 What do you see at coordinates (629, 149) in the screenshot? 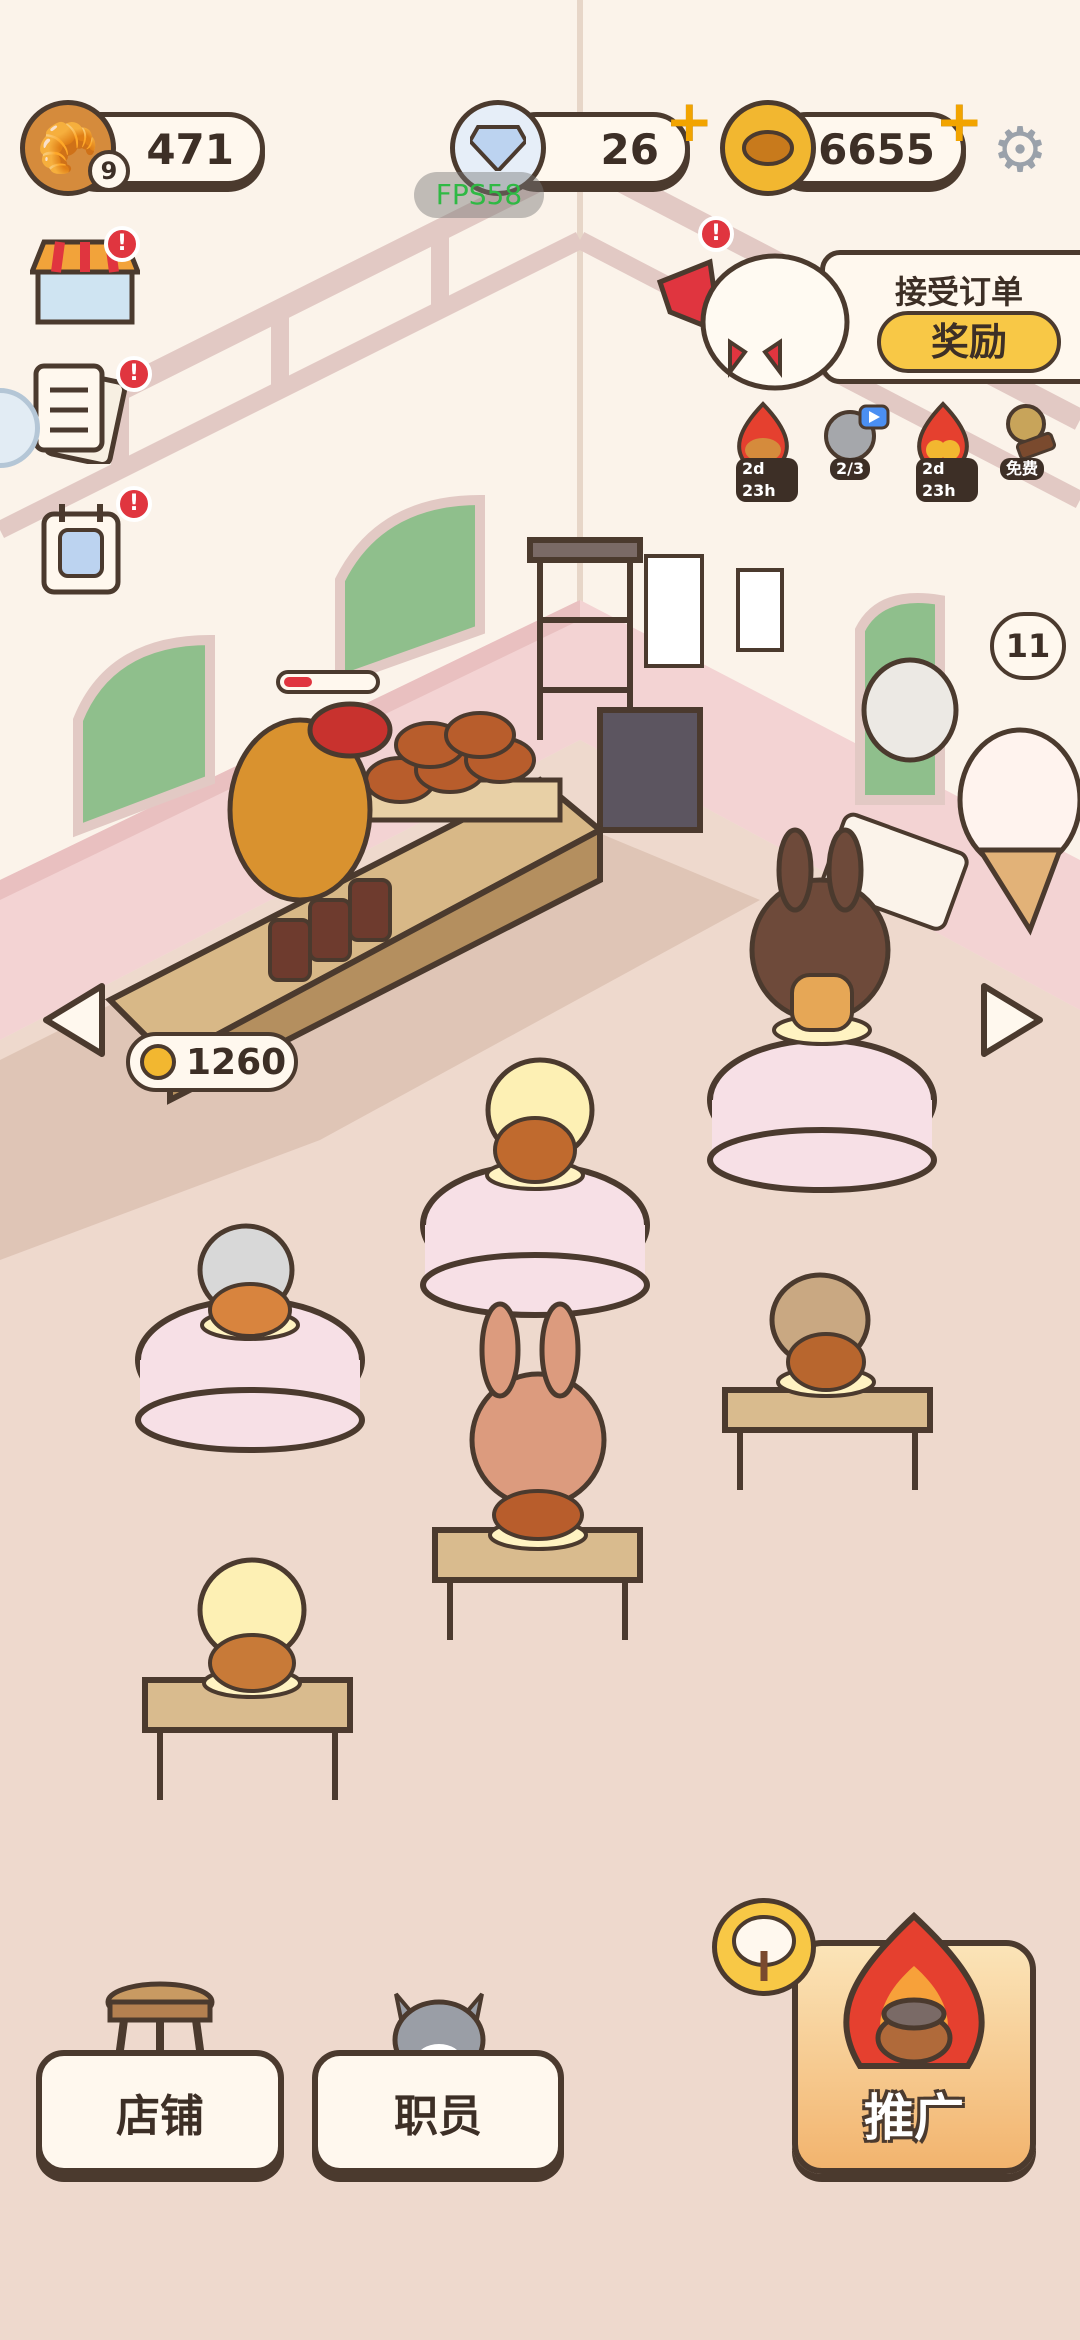
I see `diamond-count-text: 26` at bounding box center [629, 149].